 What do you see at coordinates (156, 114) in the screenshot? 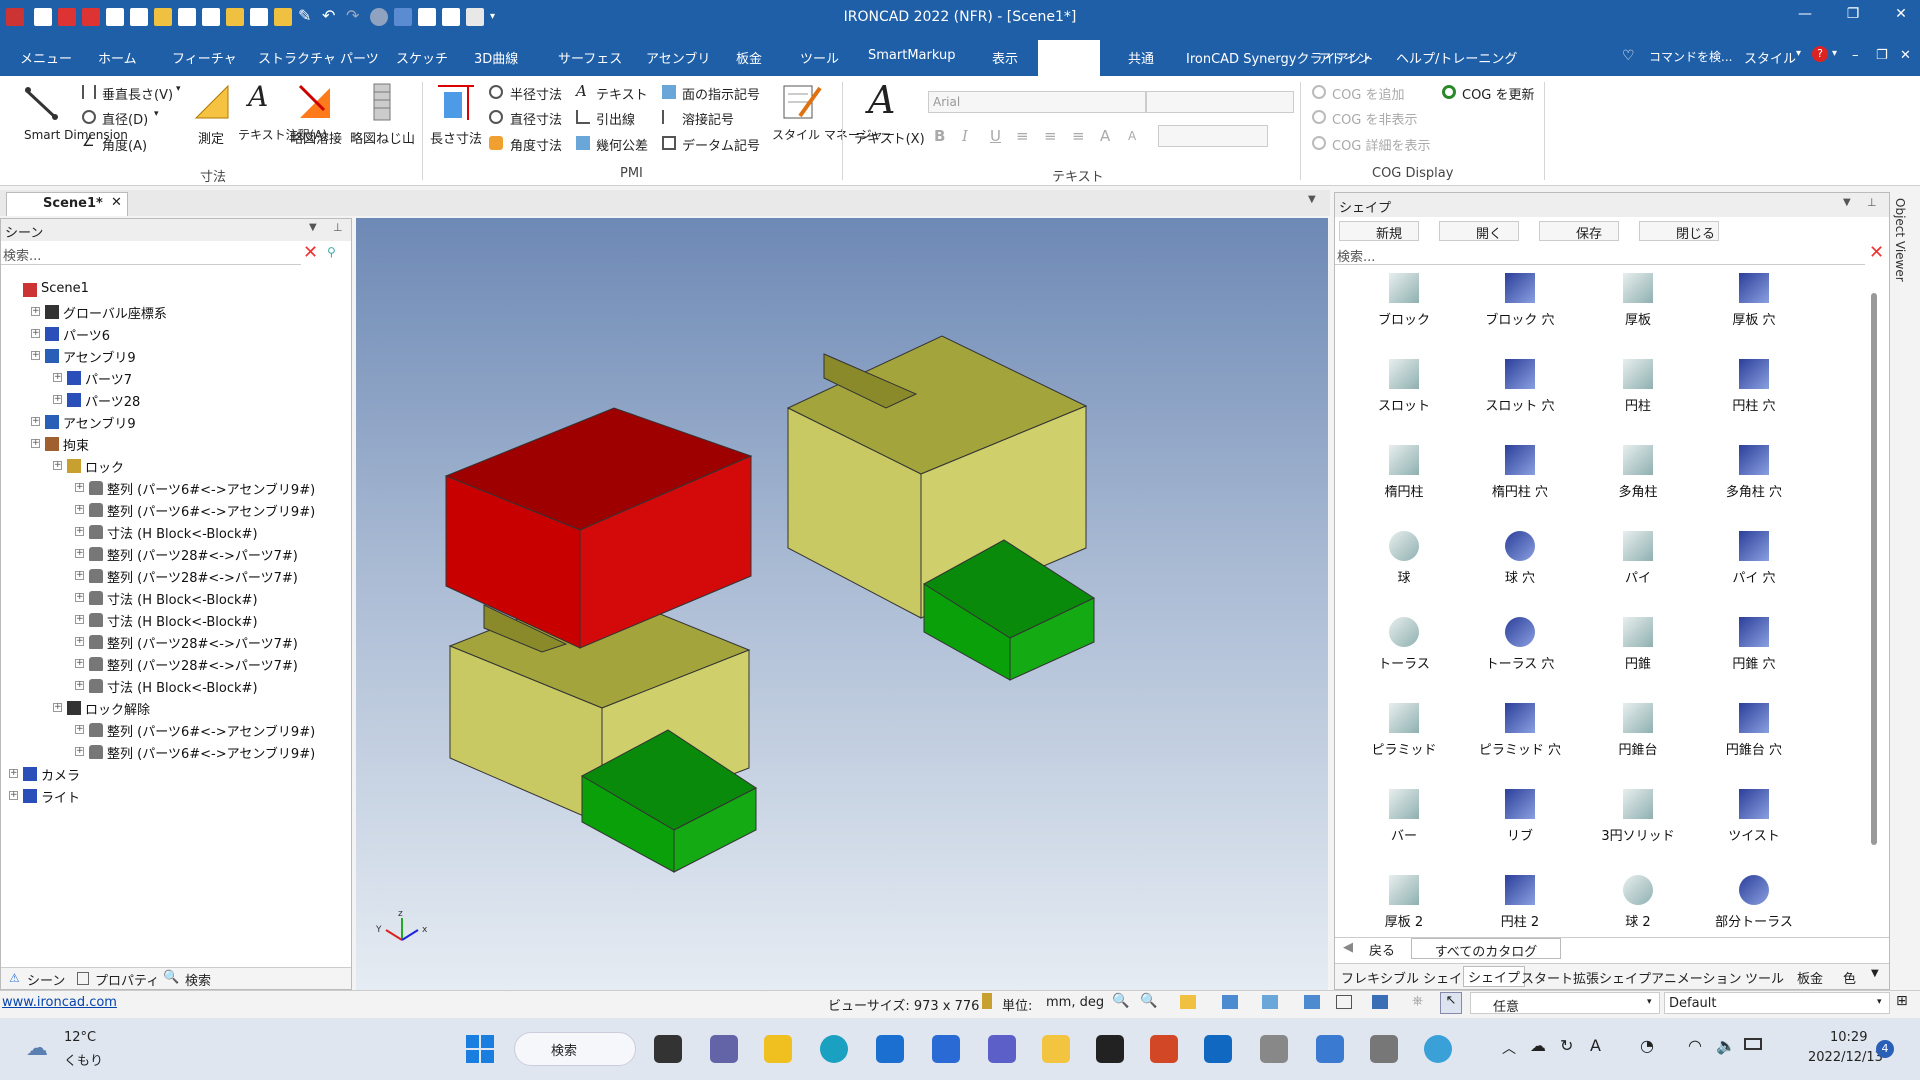
I see `diameter-dropdown-icon: ▾` at bounding box center [156, 114].